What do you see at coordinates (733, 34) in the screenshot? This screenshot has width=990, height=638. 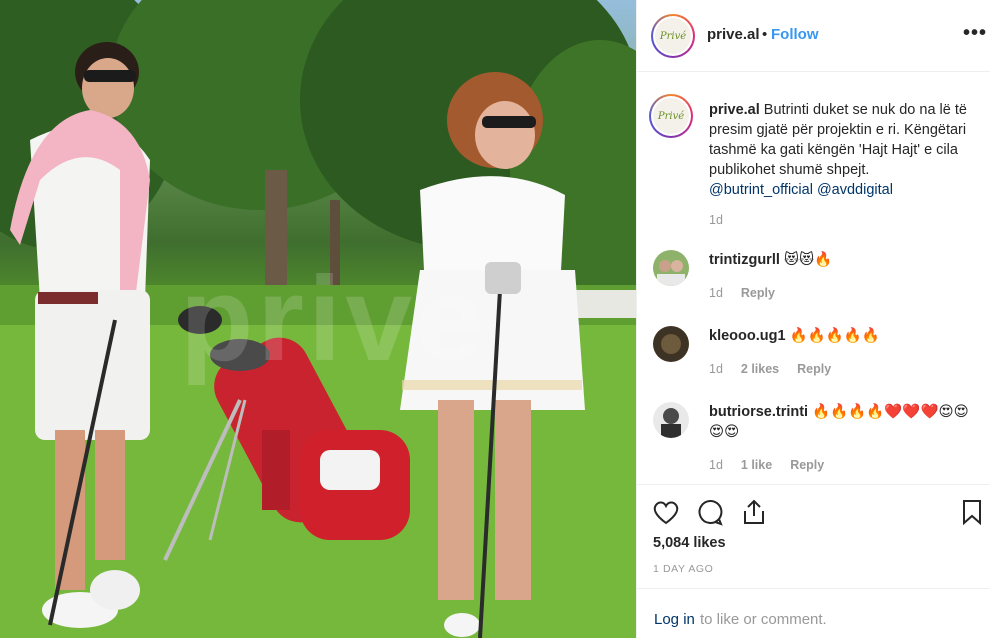 I see `author-username: prive.al` at bounding box center [733, 34].